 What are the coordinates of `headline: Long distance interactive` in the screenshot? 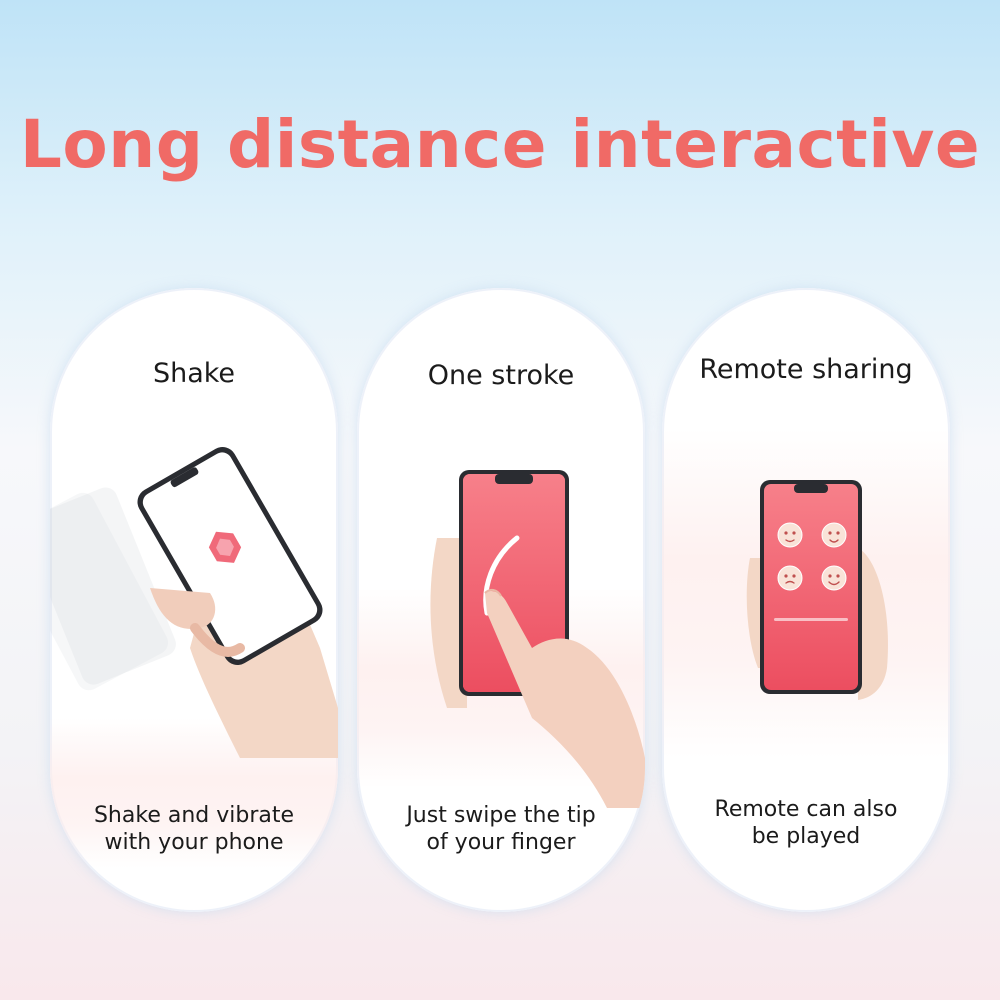 It's located at (500, 144).